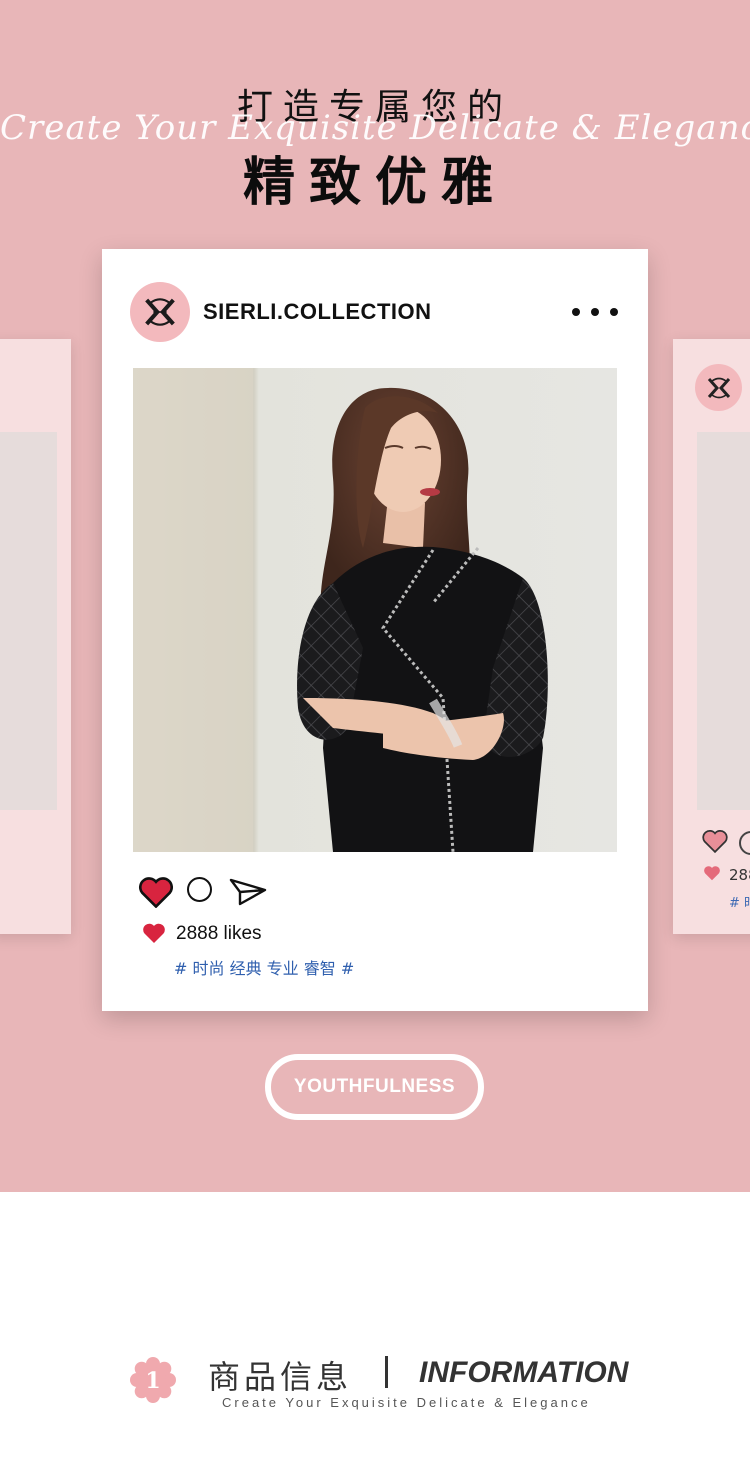 The width and height of the screenshot is (750, 1461). What do you see at coordinates (264, 967) in the screenshot?
I see `hashtags: # 时尚 经典 专业 睿智 #` at bounding box center [264, 967].